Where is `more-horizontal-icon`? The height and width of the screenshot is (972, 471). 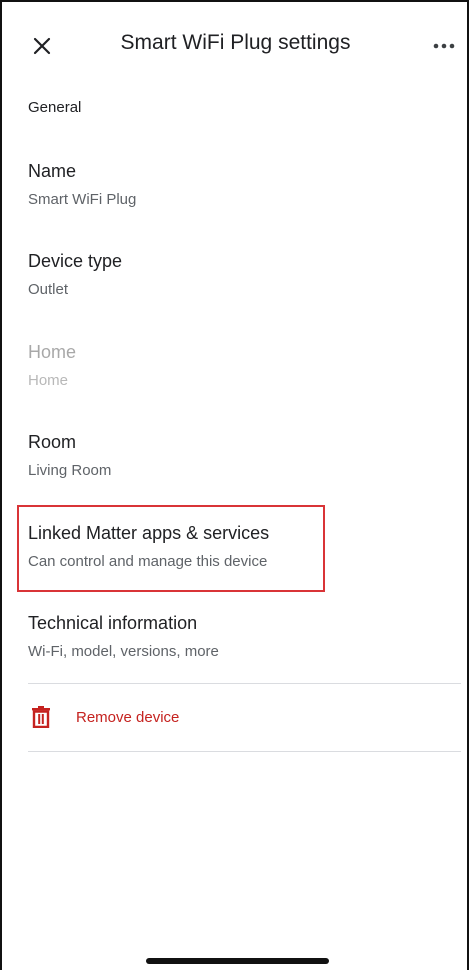 more-horizontal-icon is located at coordinates (444, 46).